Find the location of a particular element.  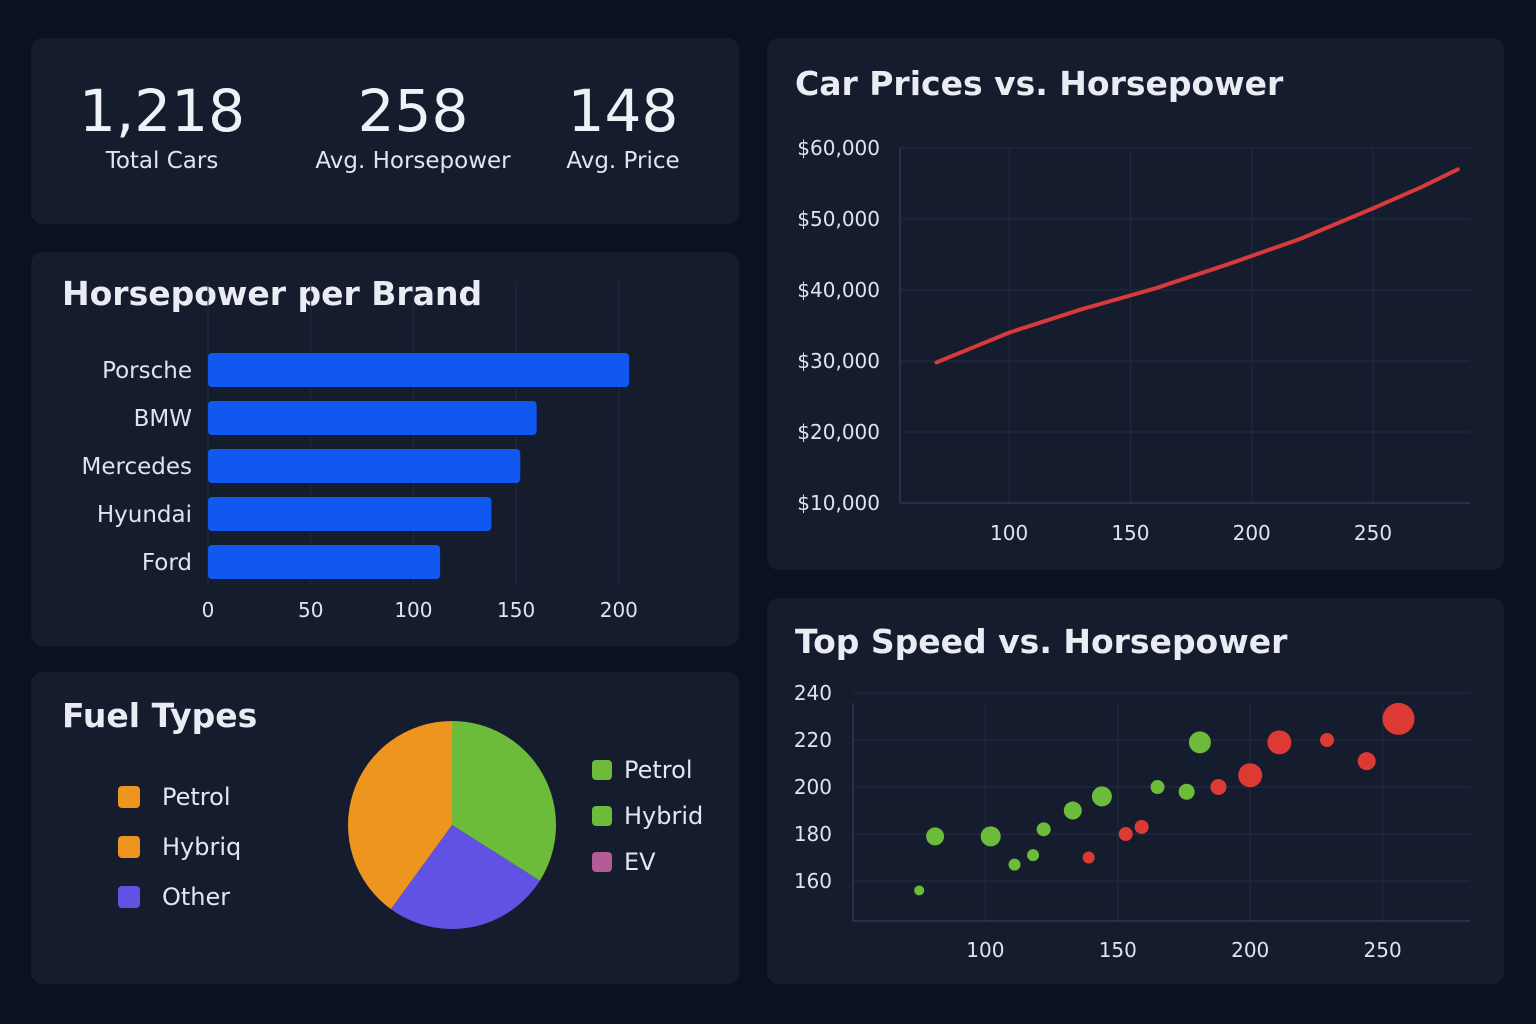

kpi-value: 1,218 is located at coordinates (162, 111).